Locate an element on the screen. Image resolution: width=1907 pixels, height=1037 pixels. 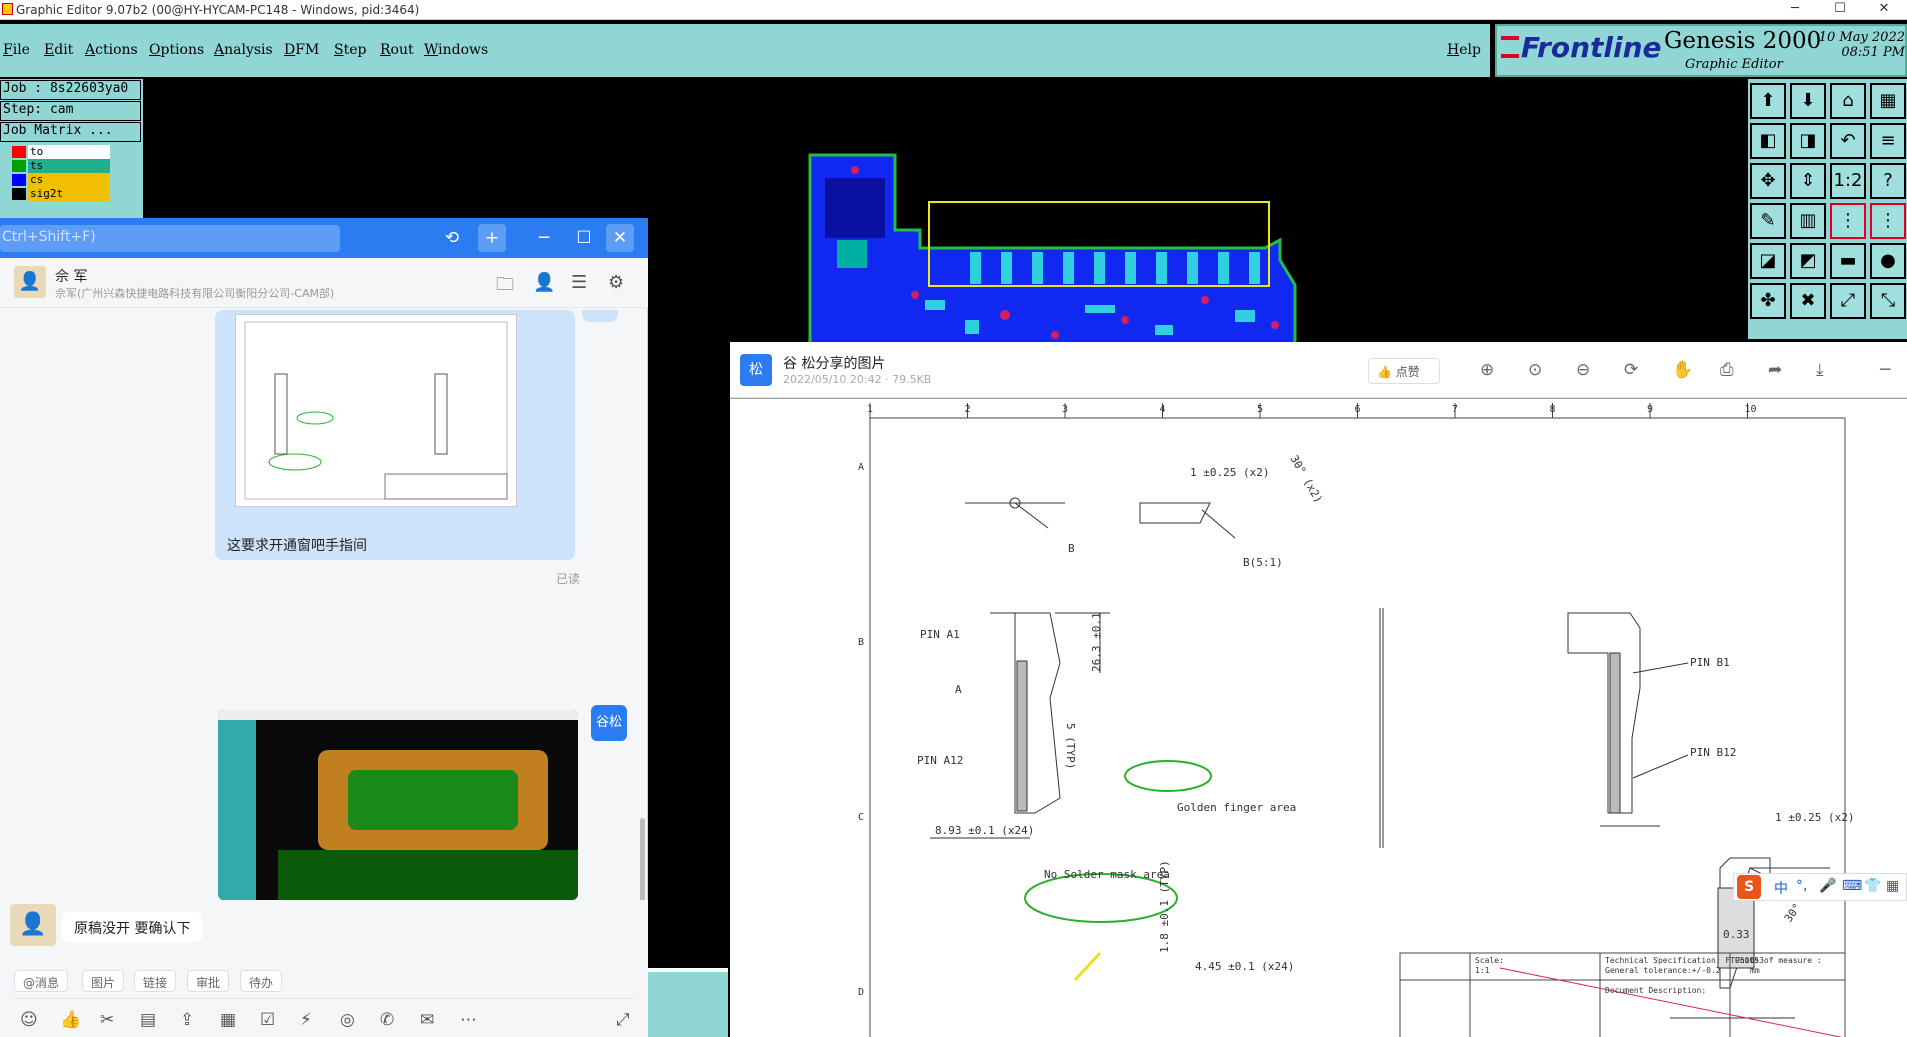
ime-punct: °, is located at coordinates (1801, 886).